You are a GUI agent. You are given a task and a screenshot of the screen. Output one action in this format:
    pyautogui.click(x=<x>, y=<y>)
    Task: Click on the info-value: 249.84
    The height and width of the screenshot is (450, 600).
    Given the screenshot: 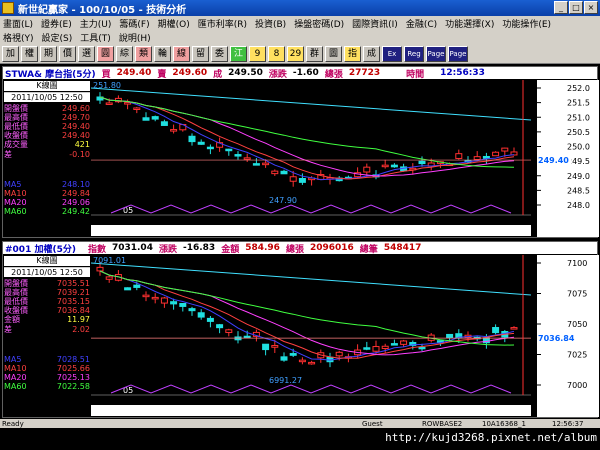 What is the action you would take?
    pyautogui.click(x=76, y=193)
    